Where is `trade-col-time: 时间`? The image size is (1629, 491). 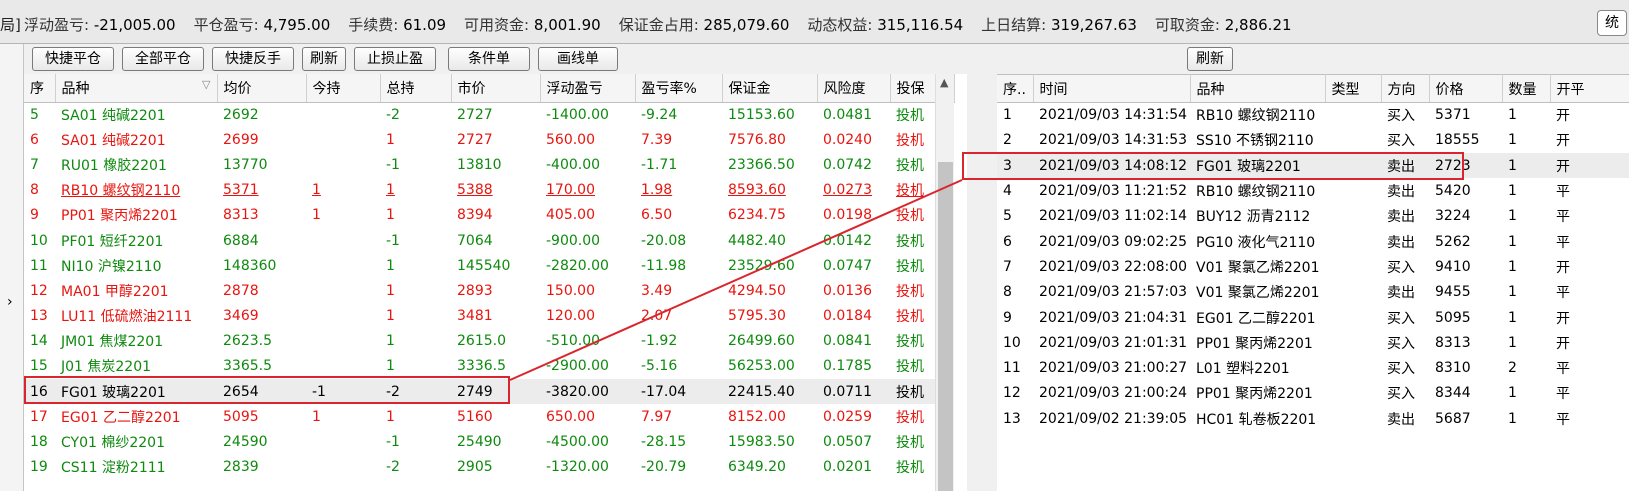 trade-col-time: 时间 is located at coordinates (1112, 88).